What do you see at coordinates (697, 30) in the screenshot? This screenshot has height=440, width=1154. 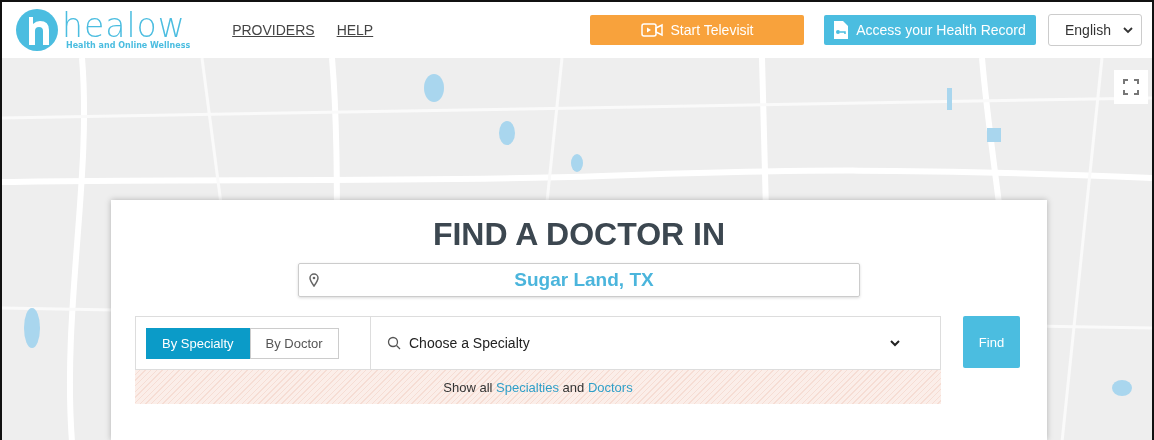 I see `start-televisit-button: Start Televisit` at bounding box center [697, 30].